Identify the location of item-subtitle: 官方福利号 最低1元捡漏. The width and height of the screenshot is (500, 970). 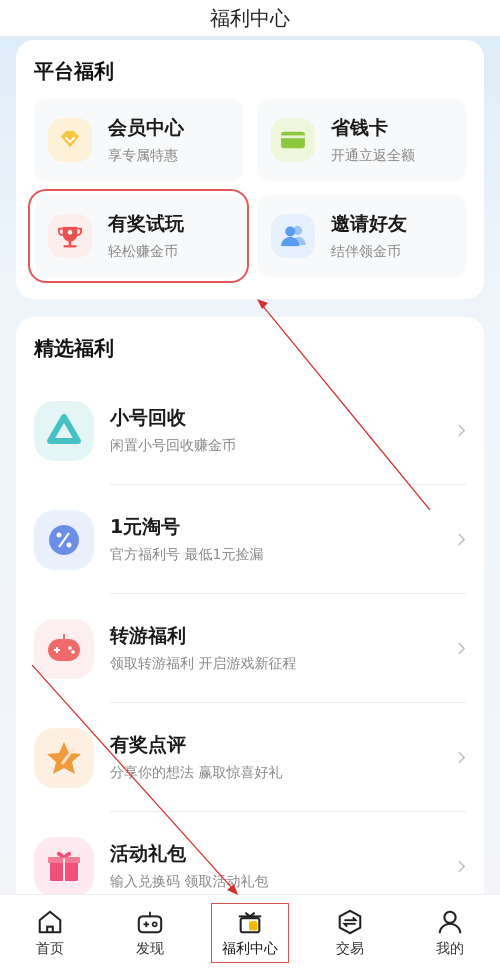
(187, 555).